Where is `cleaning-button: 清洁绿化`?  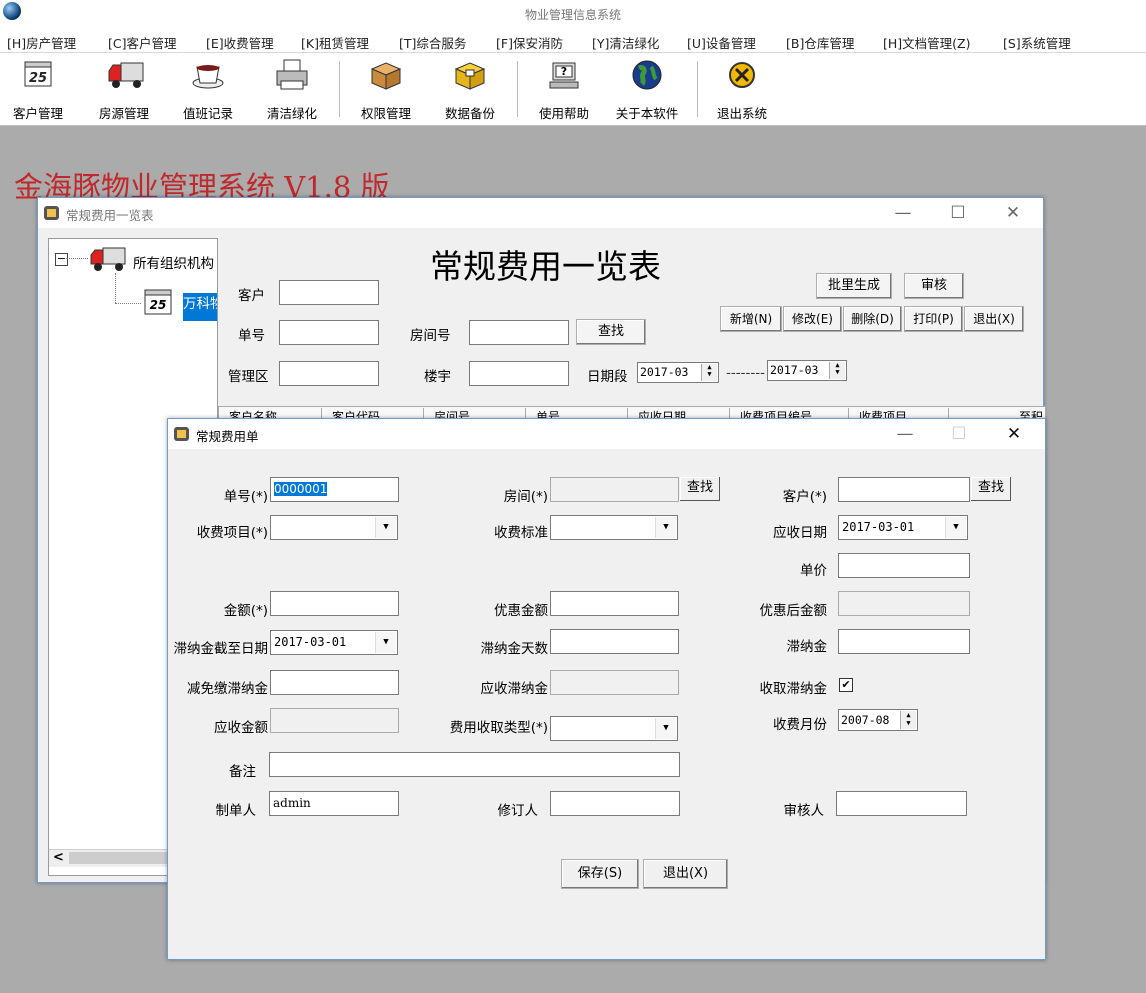 cleaning-button: 清洁绿化 is located at coordinates (292, 90).